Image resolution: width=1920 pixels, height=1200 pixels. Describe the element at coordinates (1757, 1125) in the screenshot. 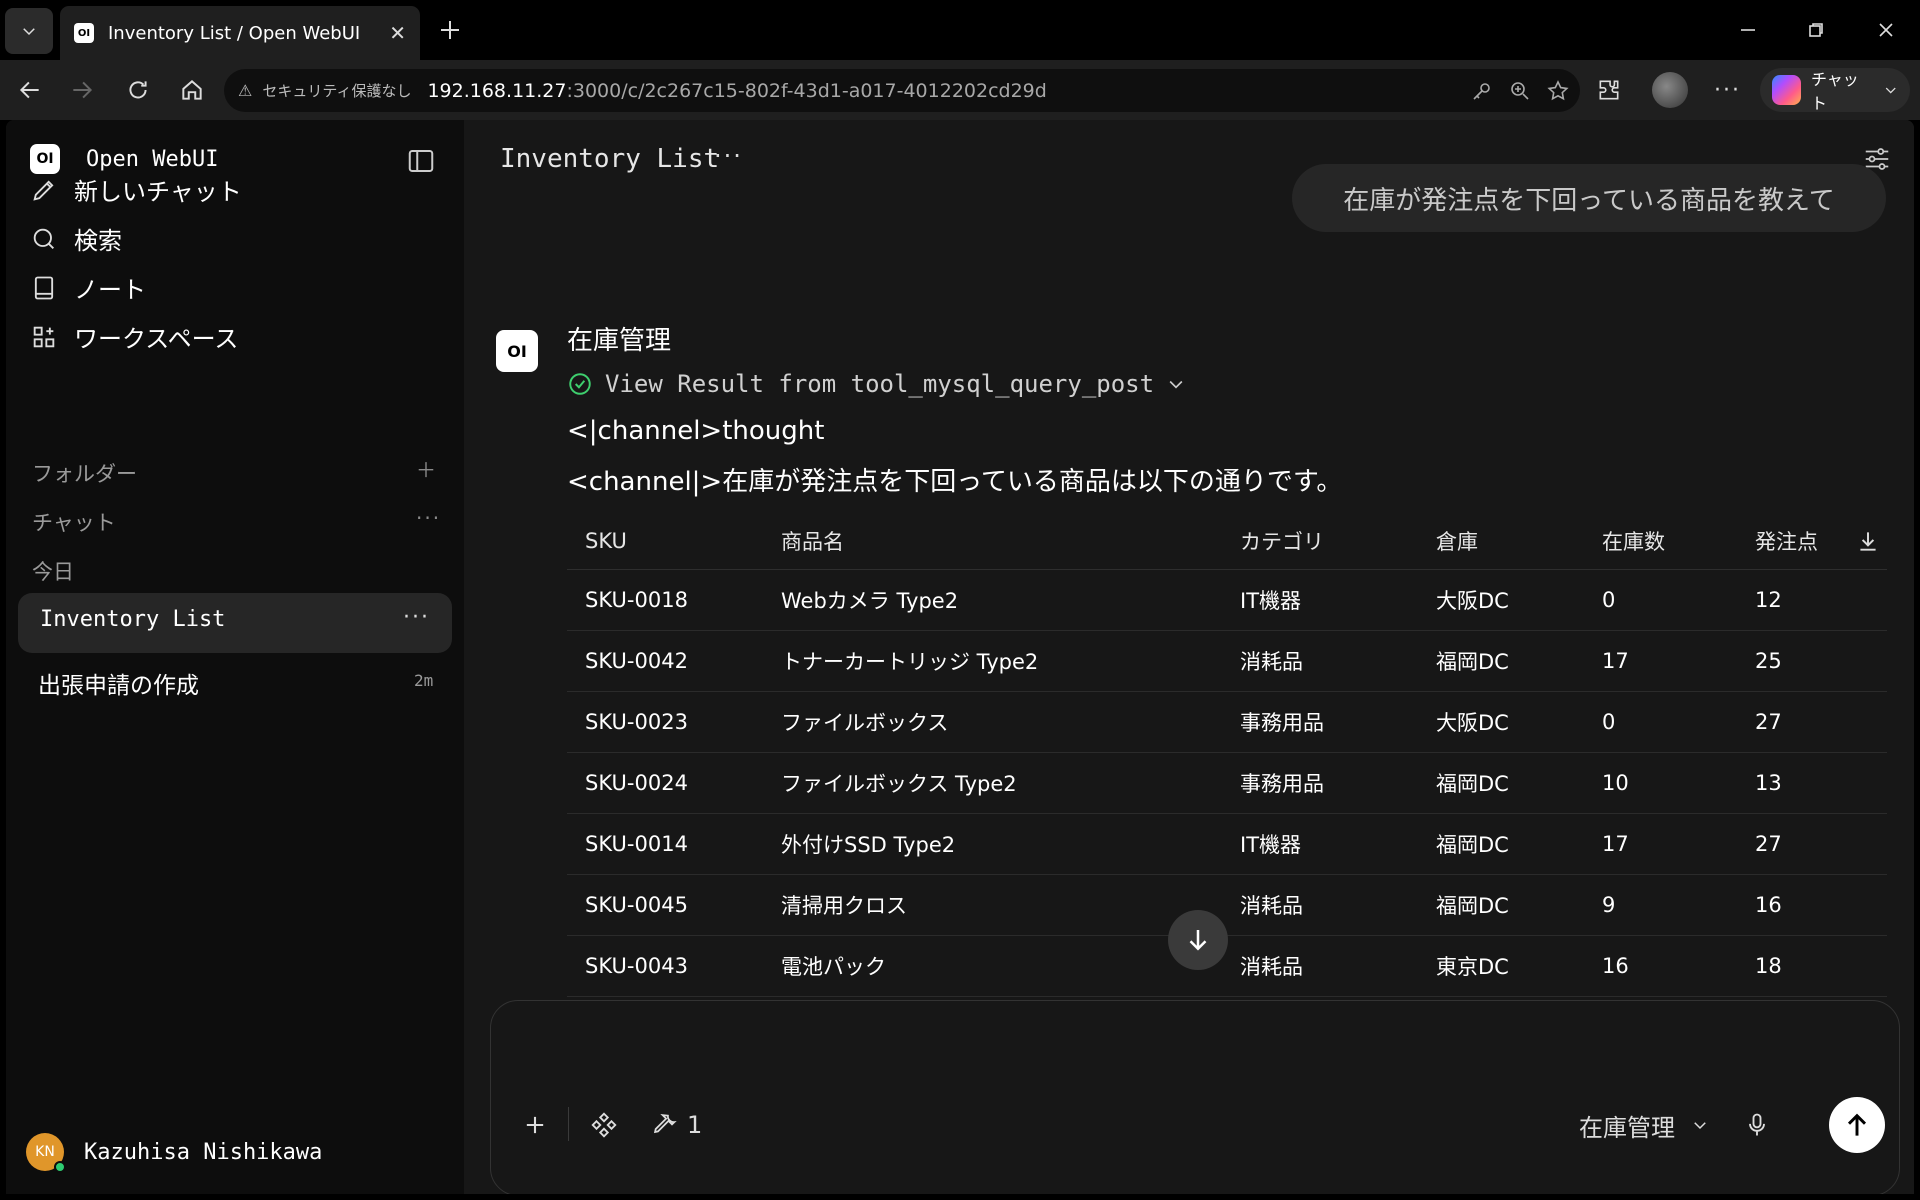

I see `voice-input-button` at that location.